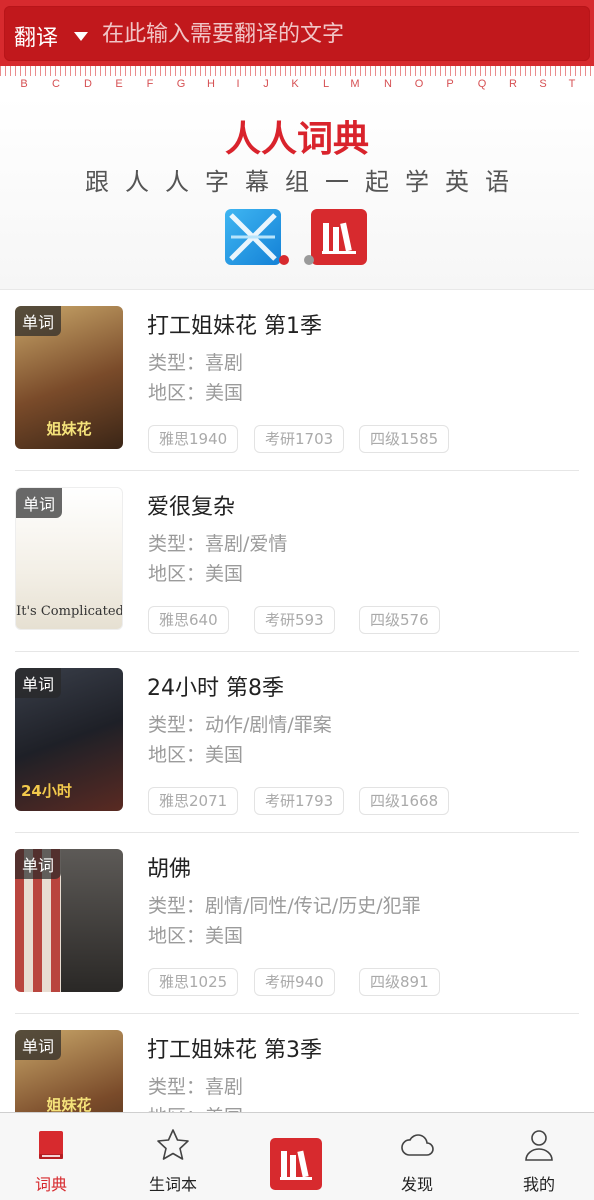 The height and width of the screenshot is (1200, 594). Describe the element at coordinates (234, 1048) in the screenshot. I see `show-title: 打工姐妹花 第3季` at that location.